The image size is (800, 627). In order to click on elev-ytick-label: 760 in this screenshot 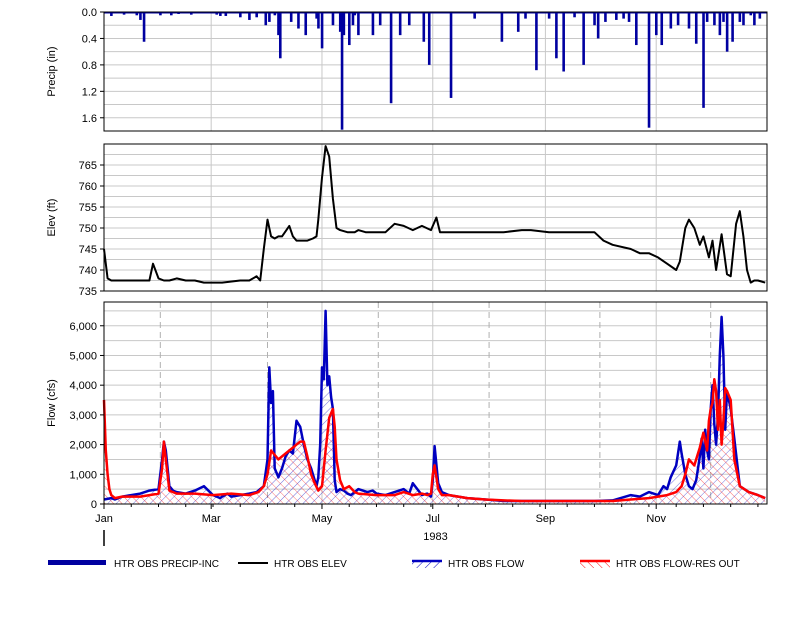, I will do `click(88, 187)`.